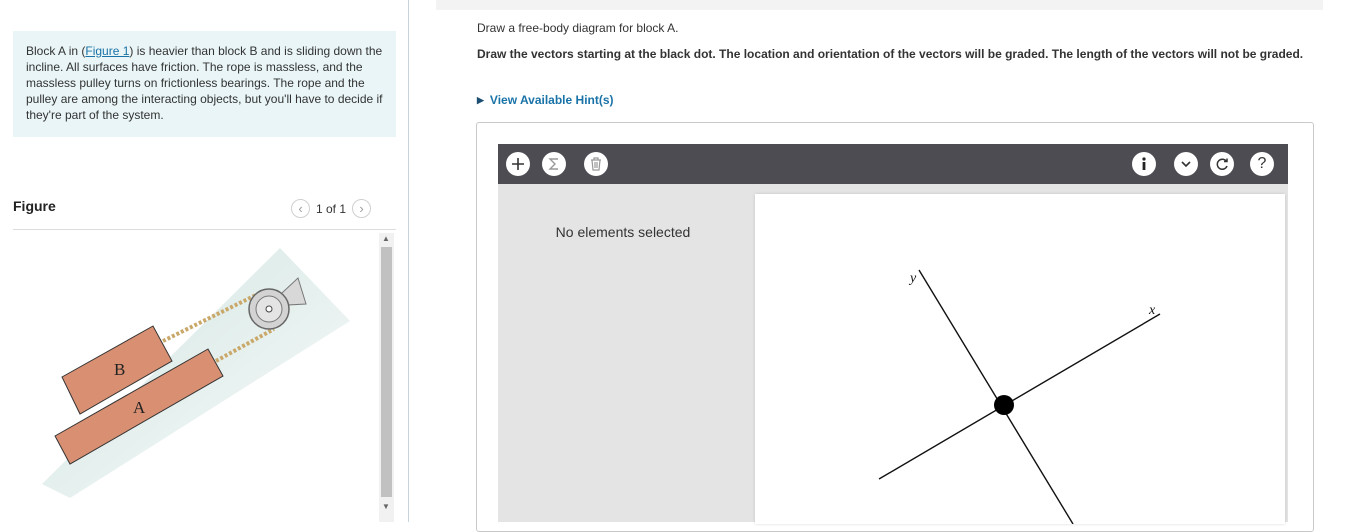  I want to click on trash-icon, so click(596, 164).